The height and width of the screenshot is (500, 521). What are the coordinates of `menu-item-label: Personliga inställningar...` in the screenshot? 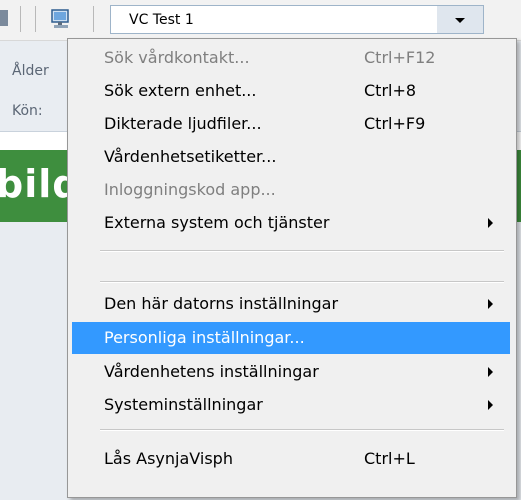 It's located at (204, 337).